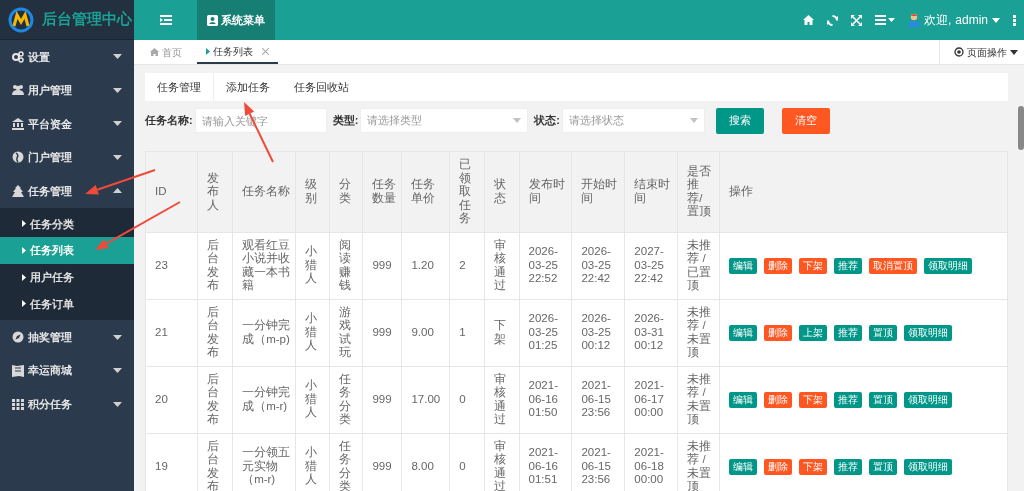 This screenshot has width=1024, height=491. Describe the element at coordinates (423, 332) in the screenshot. I see `table-cell-text: 9.00` at that location.